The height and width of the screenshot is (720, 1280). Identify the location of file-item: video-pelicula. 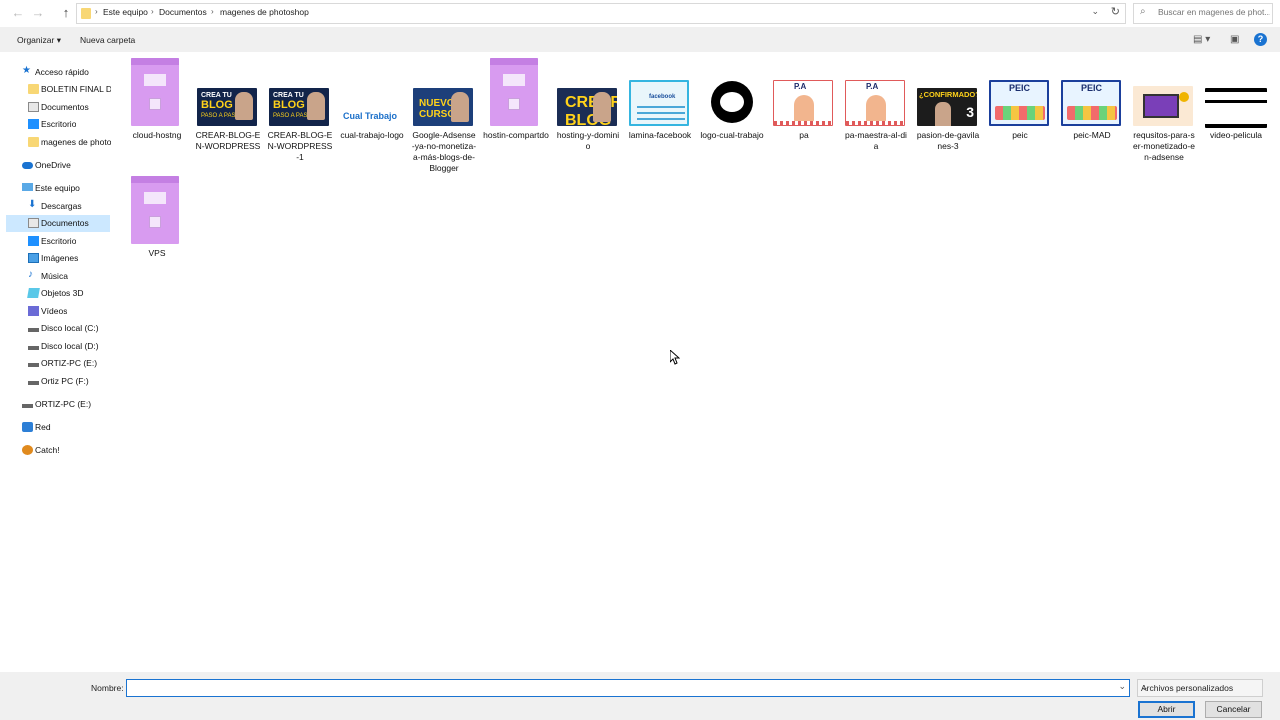
(1236, 118).